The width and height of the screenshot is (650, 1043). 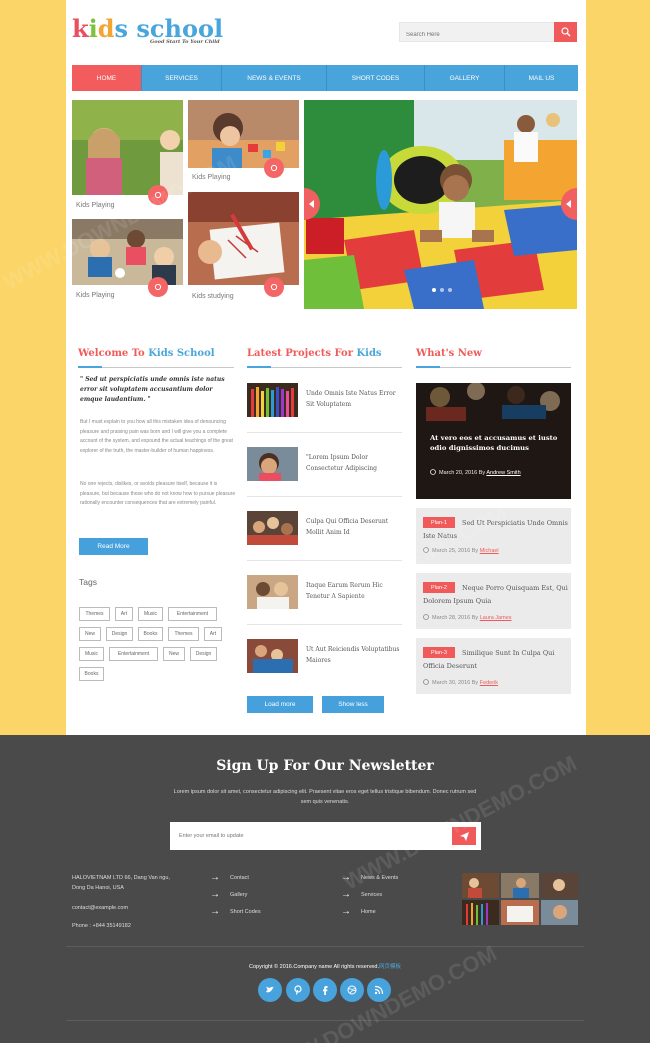 I want to click on dribbble-icon, so click(x=352, y=990).